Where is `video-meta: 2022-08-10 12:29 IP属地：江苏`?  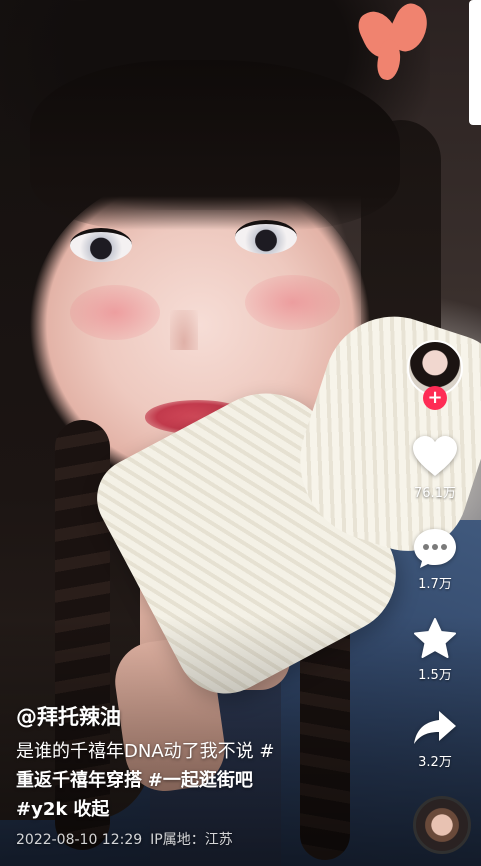
video-meta: 2022-08-10 12:29 IP属地：江苏 is located at coordinates (183, 840).